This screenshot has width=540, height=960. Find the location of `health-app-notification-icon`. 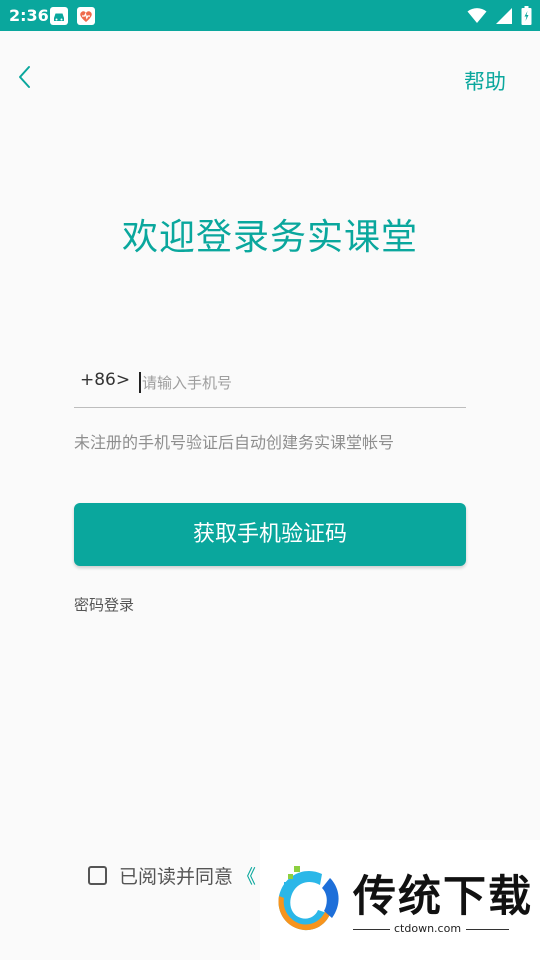

health-app-notification-icon is located at coordinates (86, 16).